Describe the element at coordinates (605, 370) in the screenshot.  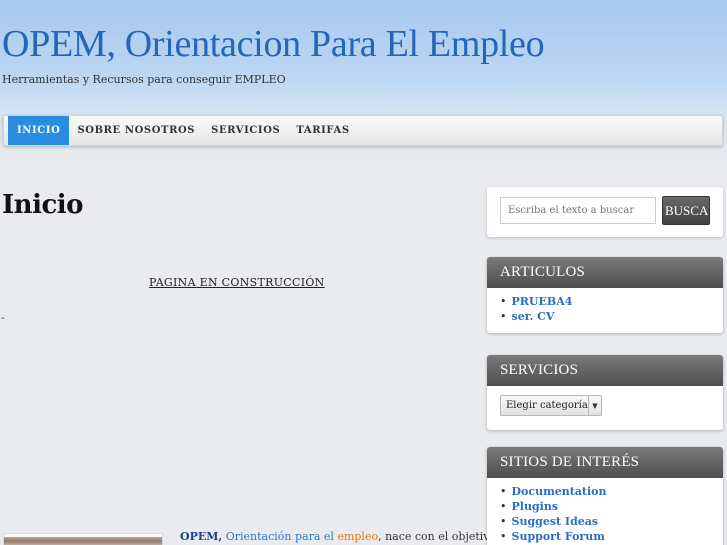
I see `servicios-title: SERVICIOS` at that location.